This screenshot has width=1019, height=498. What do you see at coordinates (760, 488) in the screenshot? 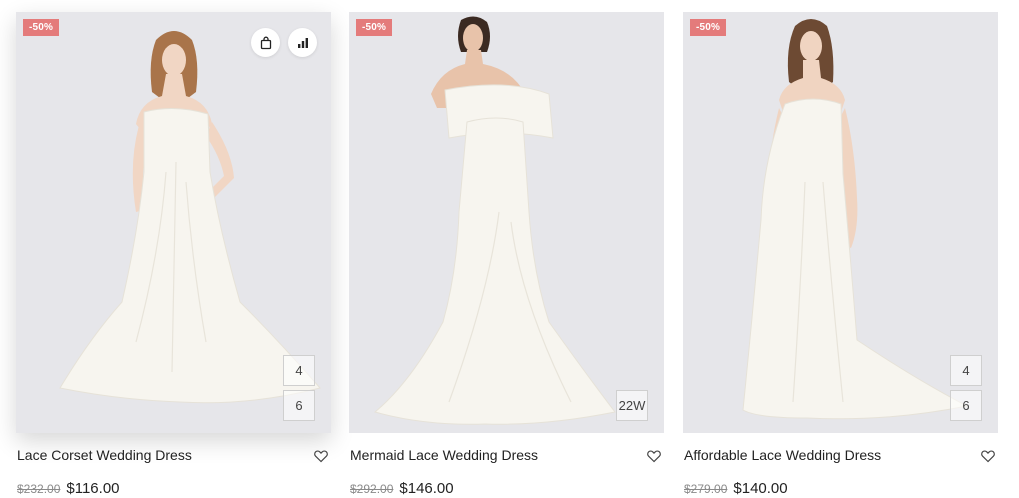
I see `sale-price: $140.00` at bounding box center [760, 488].